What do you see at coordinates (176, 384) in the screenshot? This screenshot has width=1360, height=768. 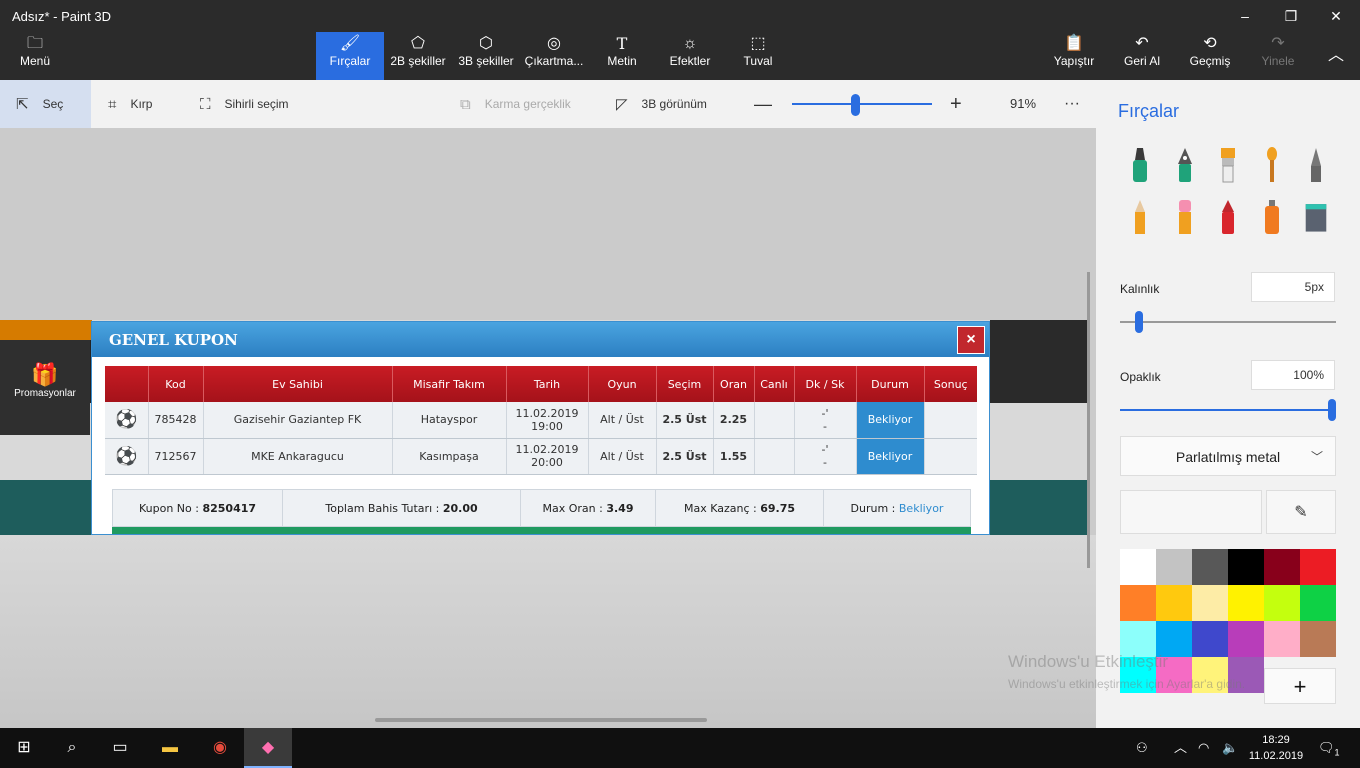 I see `col-code: Kod` at bounding box center [176, 384].